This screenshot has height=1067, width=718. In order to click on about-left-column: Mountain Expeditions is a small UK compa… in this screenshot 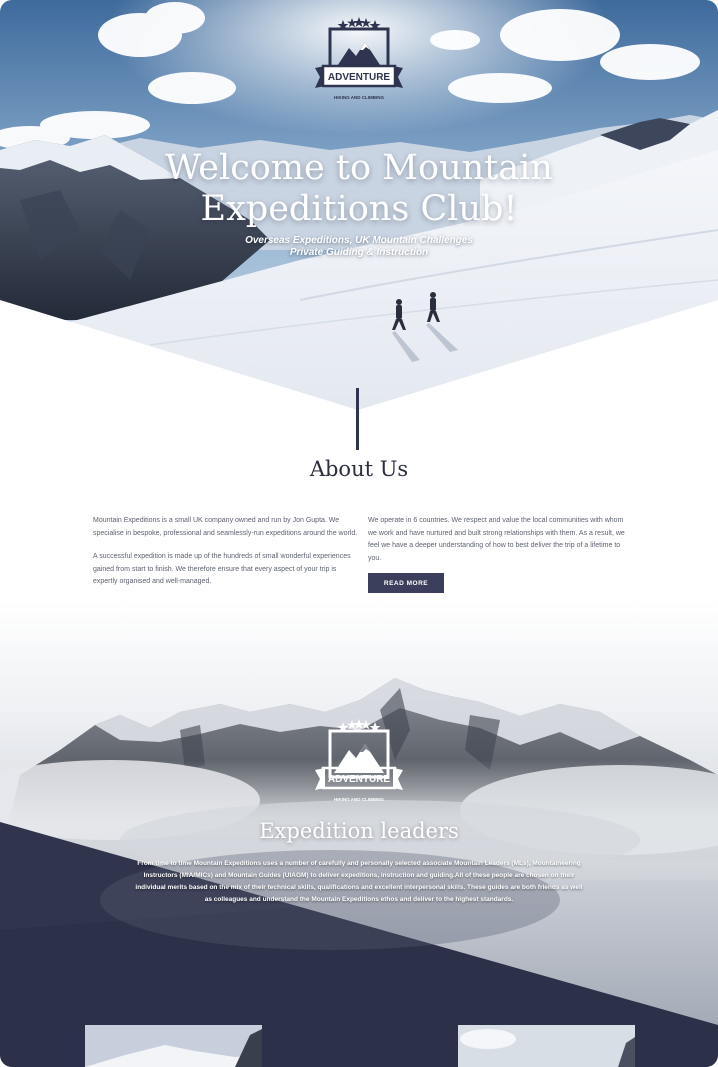, I will do `click(225, 557)`.